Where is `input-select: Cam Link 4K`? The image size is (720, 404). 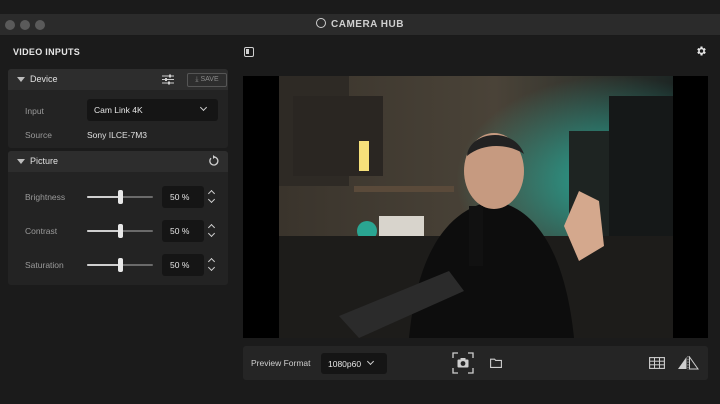
input-select: Cam Link 4K is located at coordinates (152, 110).